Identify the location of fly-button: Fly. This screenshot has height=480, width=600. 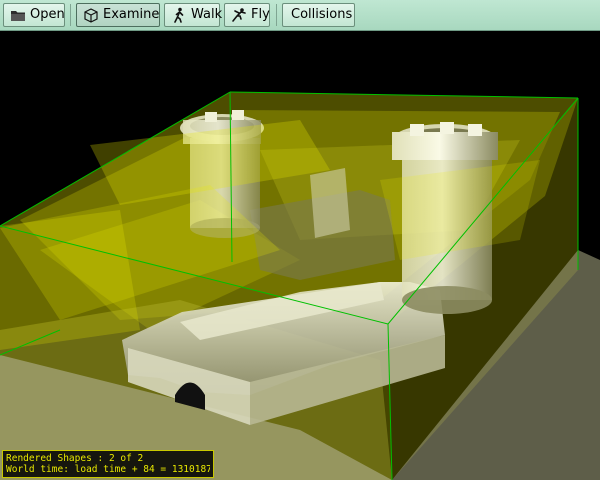
(247, 15).